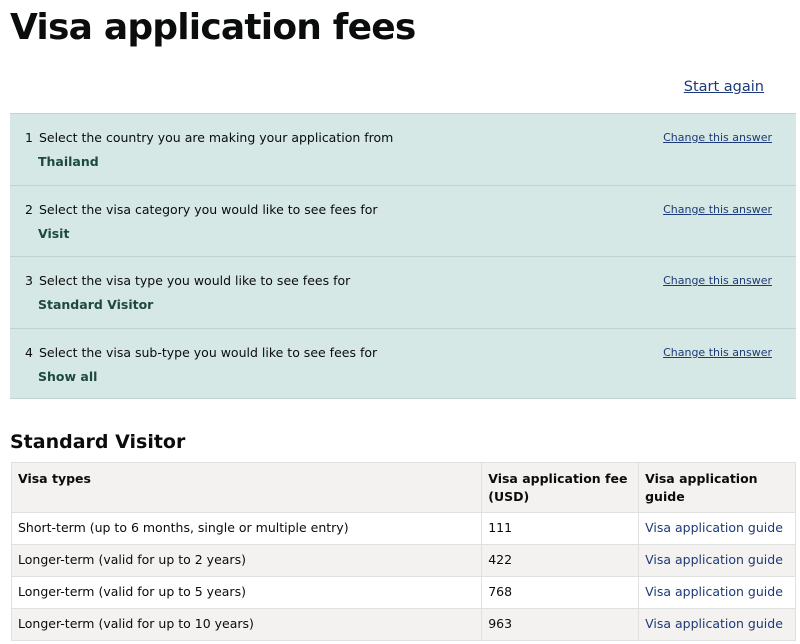 The width and height of the screenshot is (800, 644). Describe the element at coordinates (29, 137) in the screenshot. I see `question-number: 1` at that location.